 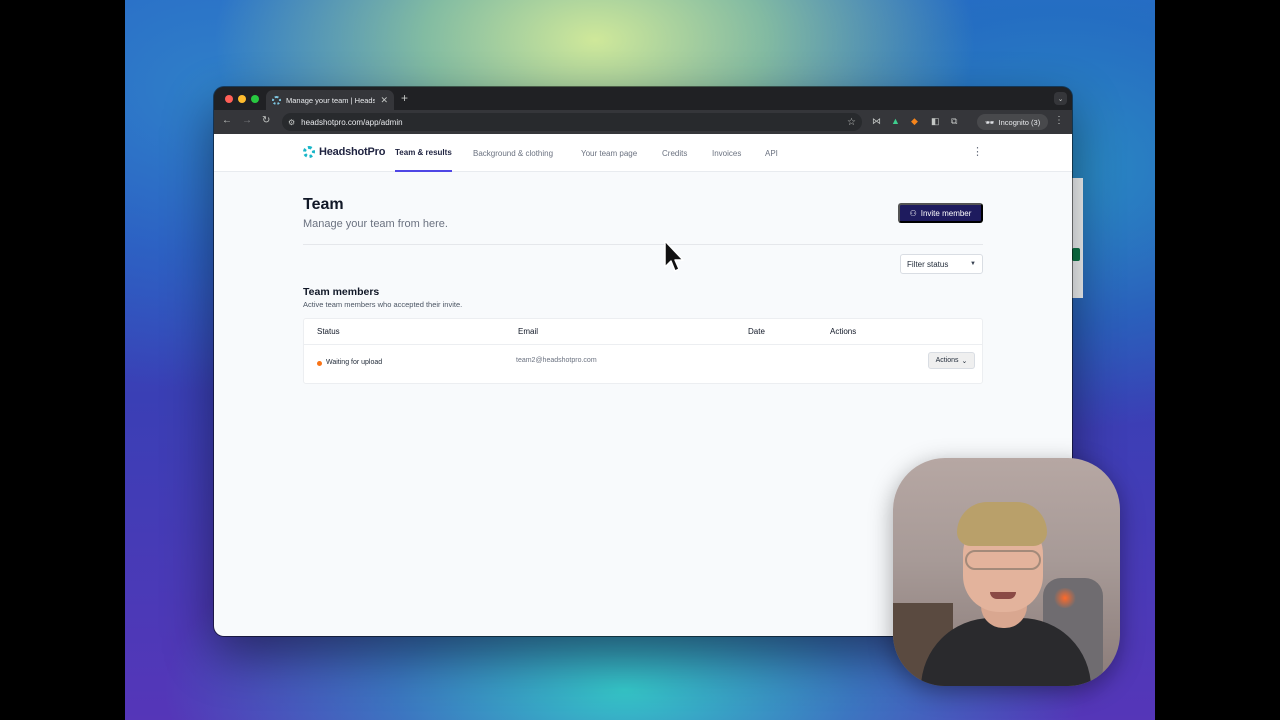 I want to click on email-text: team2@headshotpro.com, so click(x=556, y=360).